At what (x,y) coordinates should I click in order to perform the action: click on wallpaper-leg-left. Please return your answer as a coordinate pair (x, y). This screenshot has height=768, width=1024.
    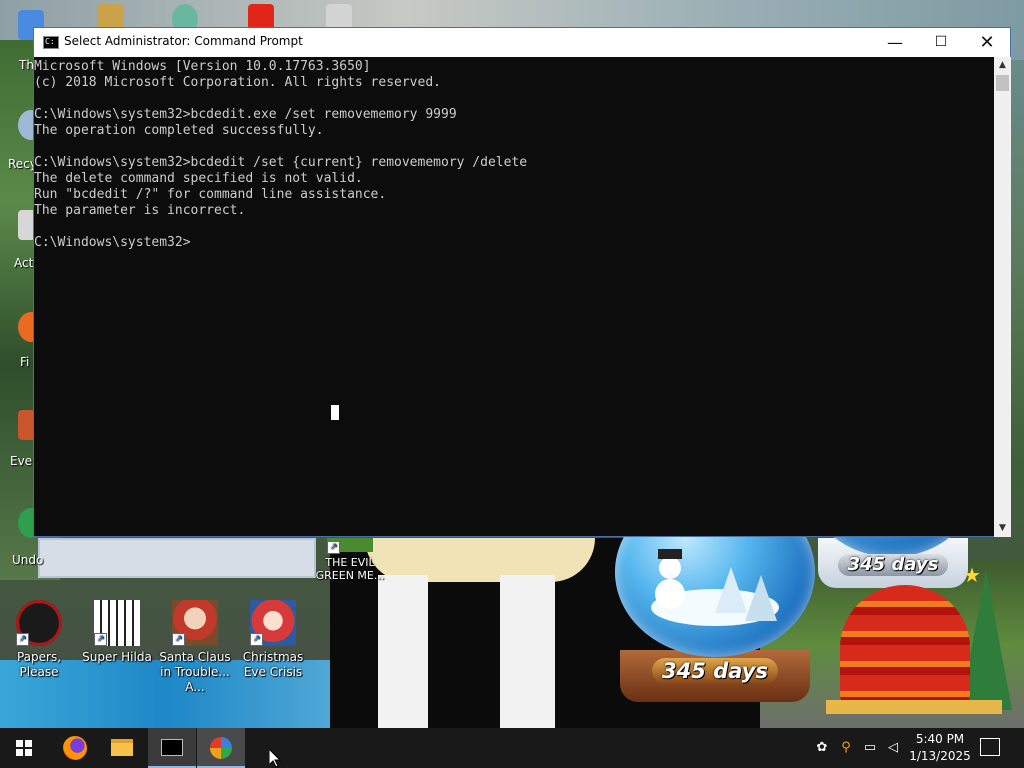
    Looking at the image, I should click on (403, 652).